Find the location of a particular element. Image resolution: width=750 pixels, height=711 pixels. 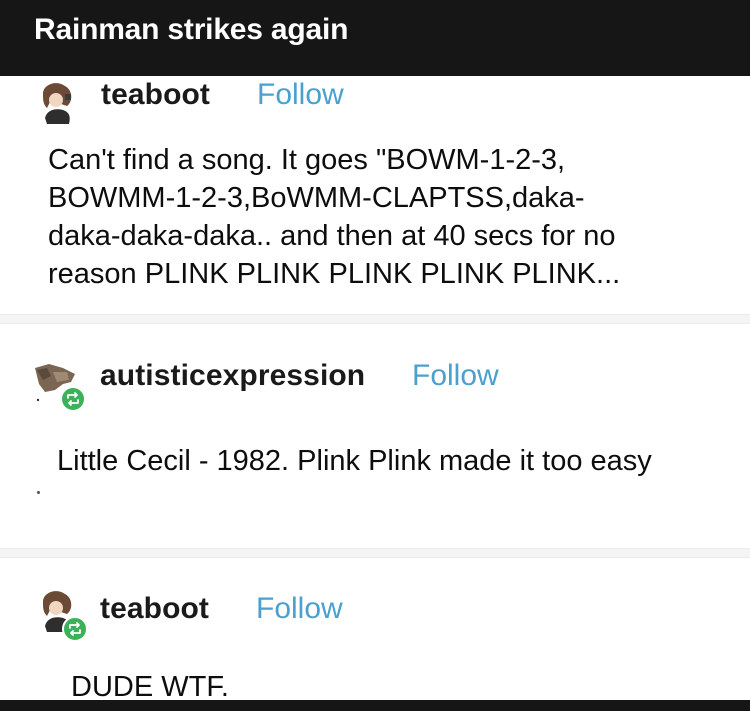

teaboot-avatar-icon is located at coordinates (57, 102).